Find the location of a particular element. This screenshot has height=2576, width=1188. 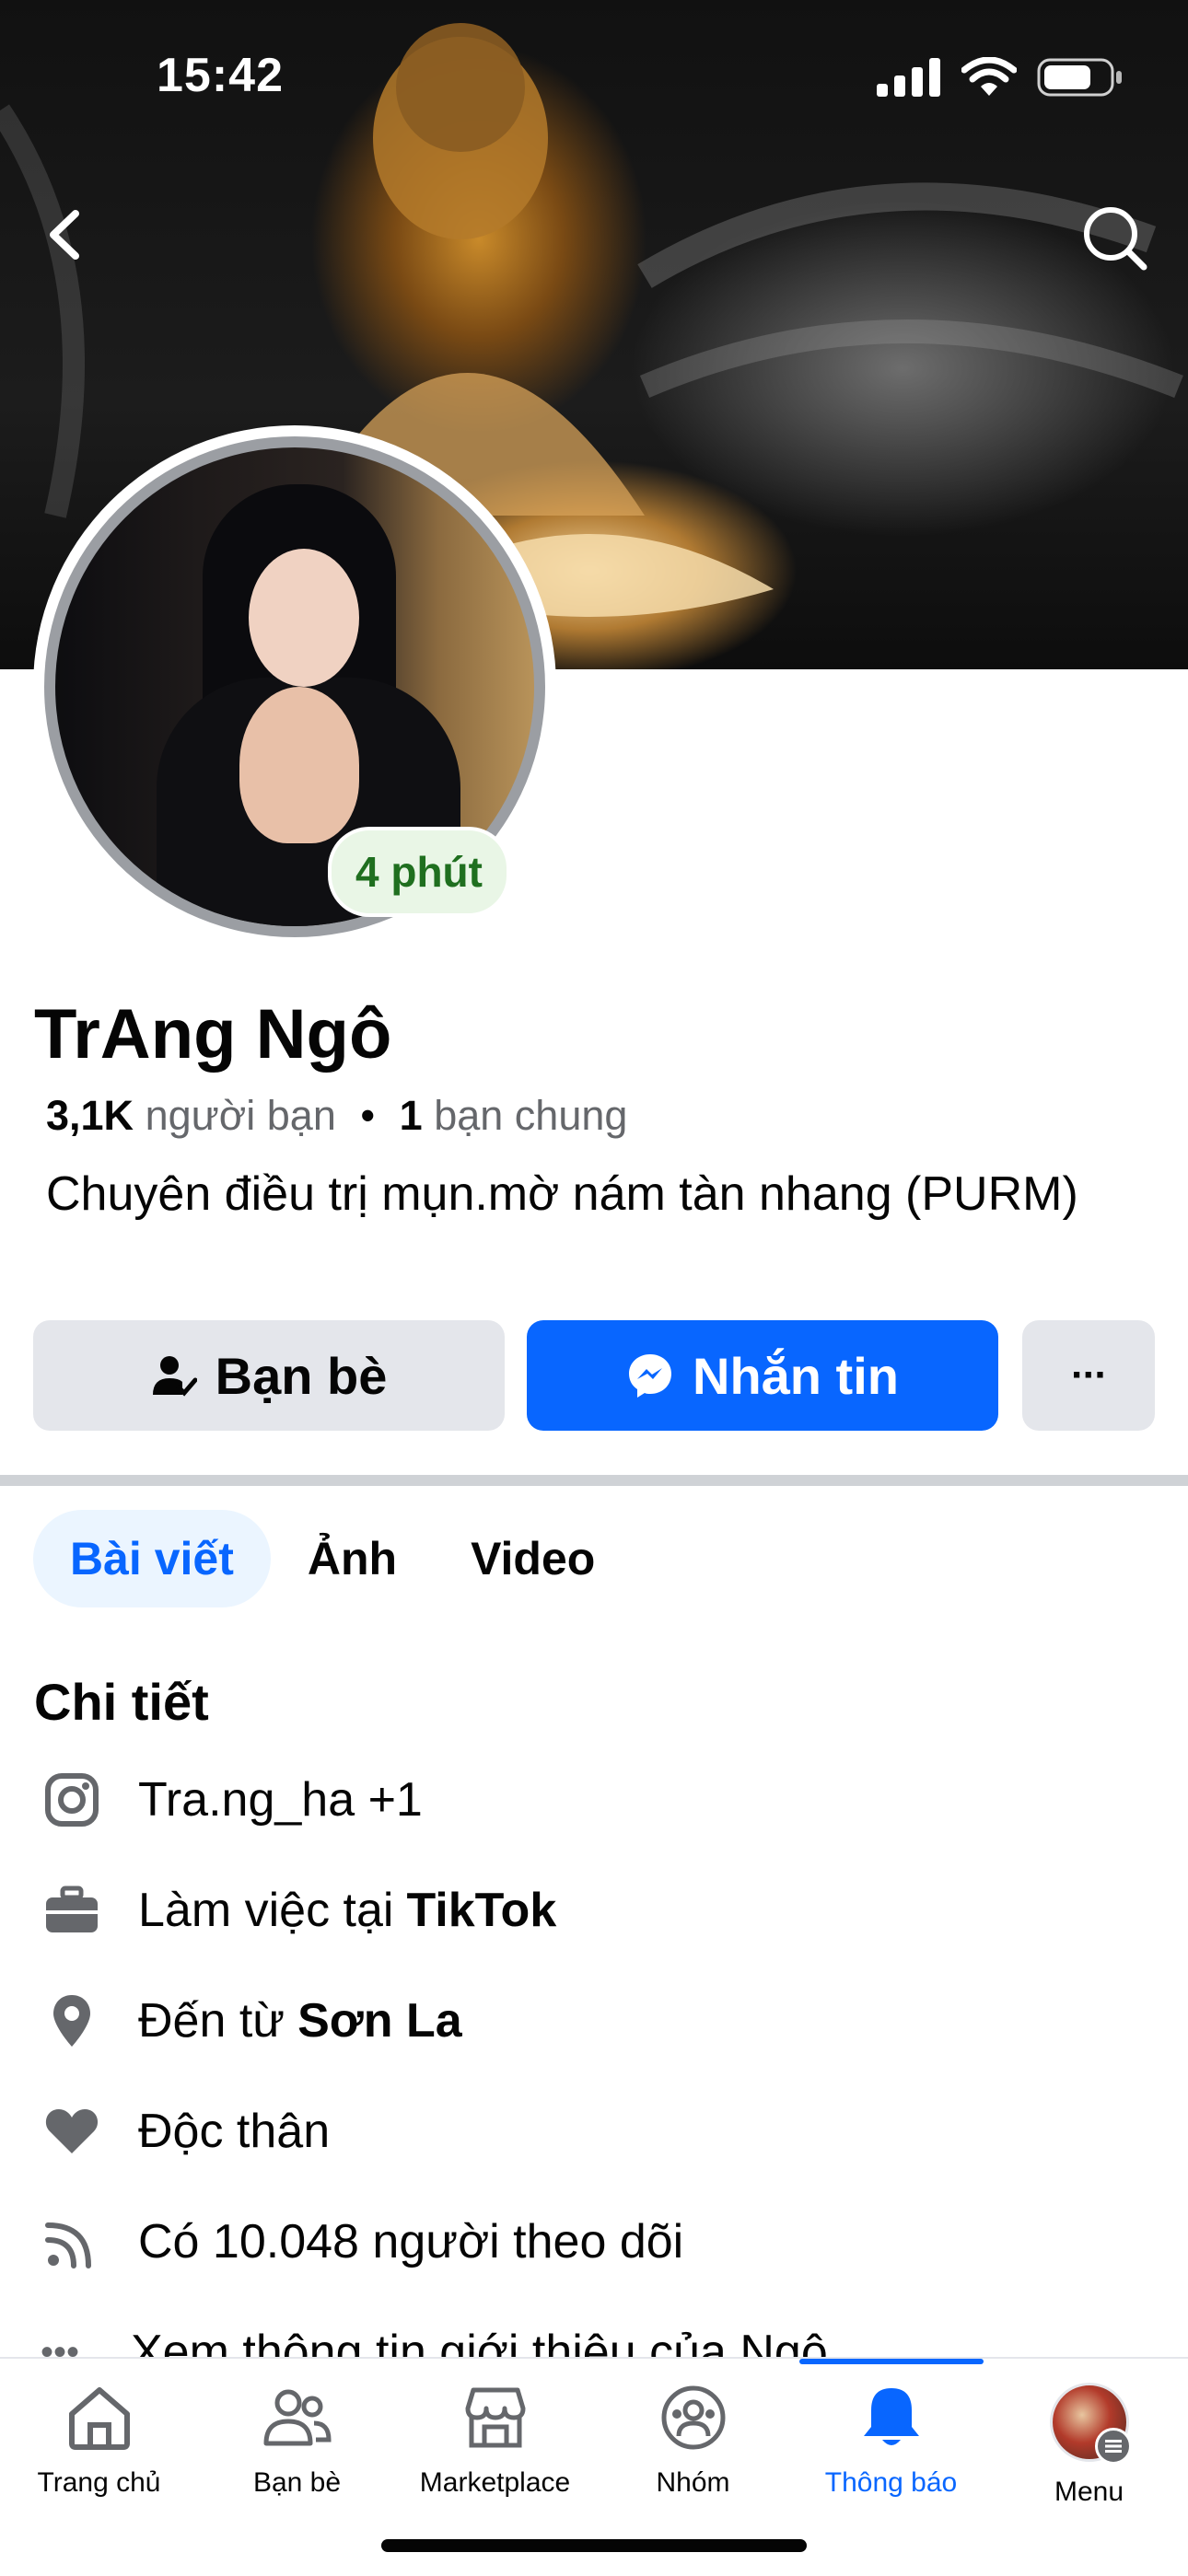

nav-friends: Bạn bè is located at coordinates (297, 2441).